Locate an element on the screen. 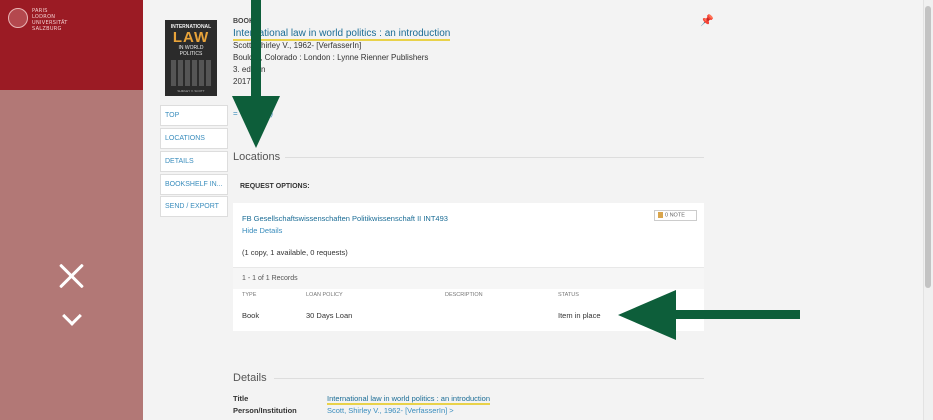 The height and width of the screenshot is (420, 933). seal-icon is located at coordinates (18, 18).